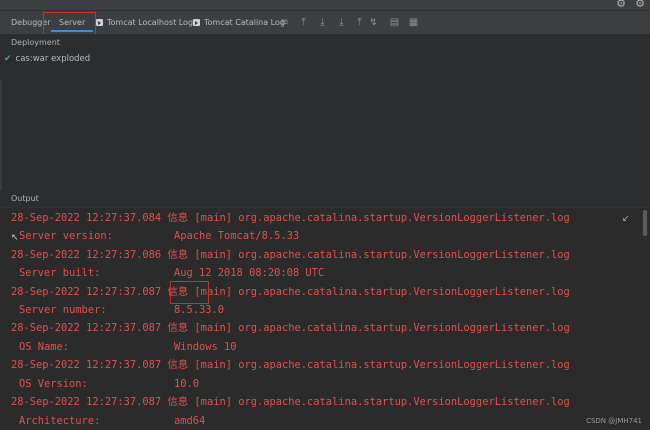 This screenshot has height=430, width=650. Describe the element at coordinates (394, 22) in the screenshot. I see `list-icon: ▤` at that location.